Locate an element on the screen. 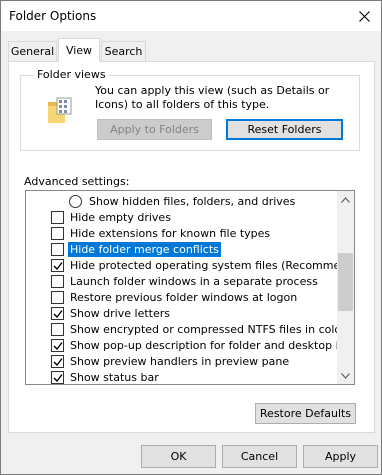 The height and width of the screenshot is (475, 382). button-label: Apply to Folders is located at coordinates (154, 129).